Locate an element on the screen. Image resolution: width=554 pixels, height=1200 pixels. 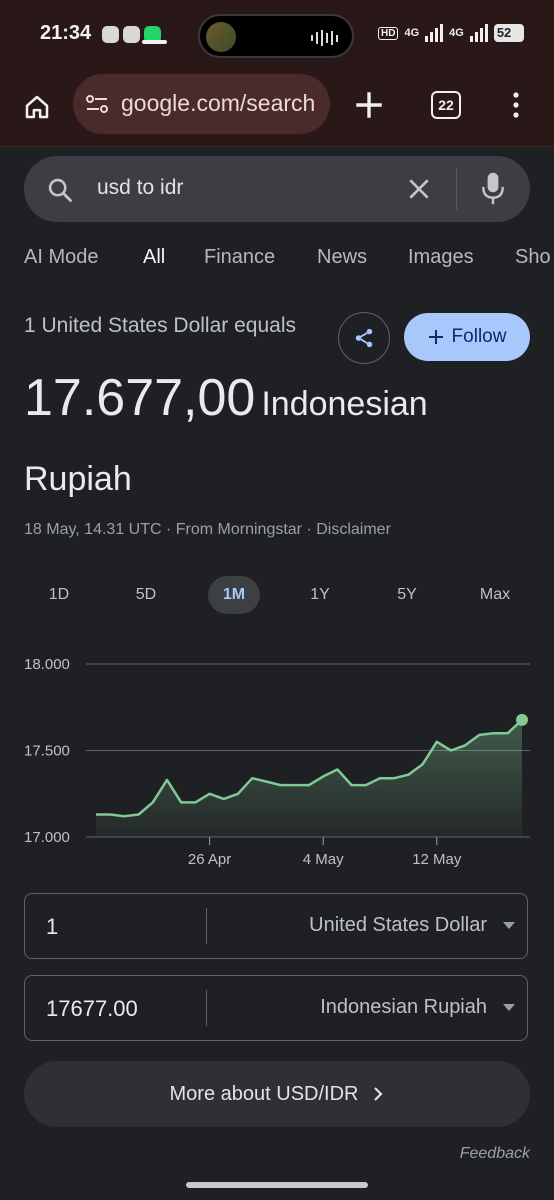
y-tick-label: 17.000 is located at coordinates (47, 837).